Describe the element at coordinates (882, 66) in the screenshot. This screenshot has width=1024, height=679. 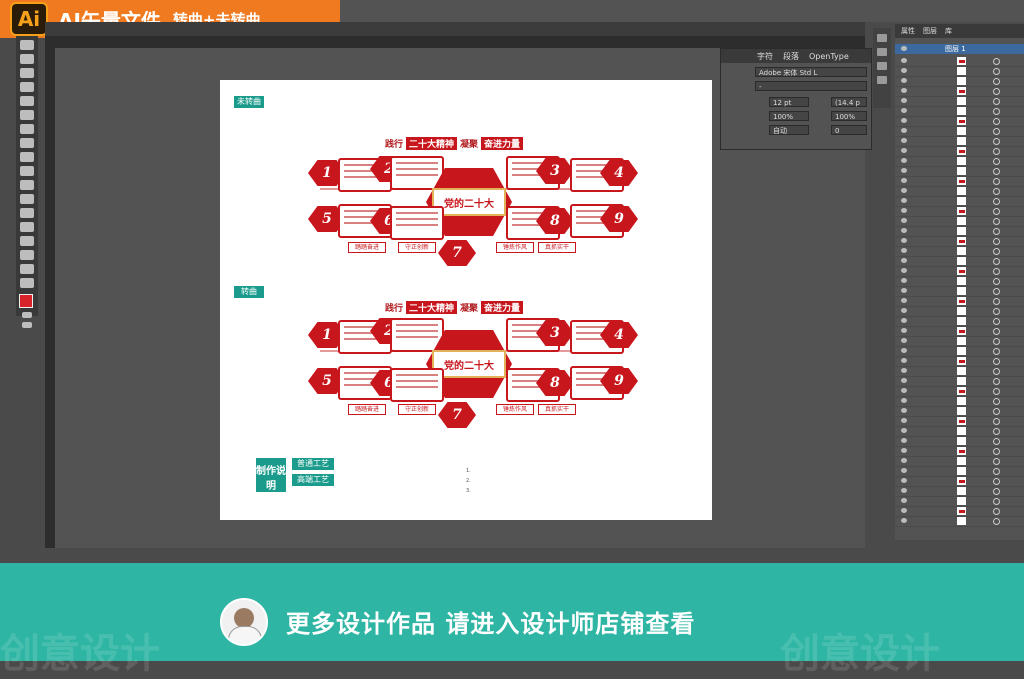
I see `paragraph-panel-icon` at that location.